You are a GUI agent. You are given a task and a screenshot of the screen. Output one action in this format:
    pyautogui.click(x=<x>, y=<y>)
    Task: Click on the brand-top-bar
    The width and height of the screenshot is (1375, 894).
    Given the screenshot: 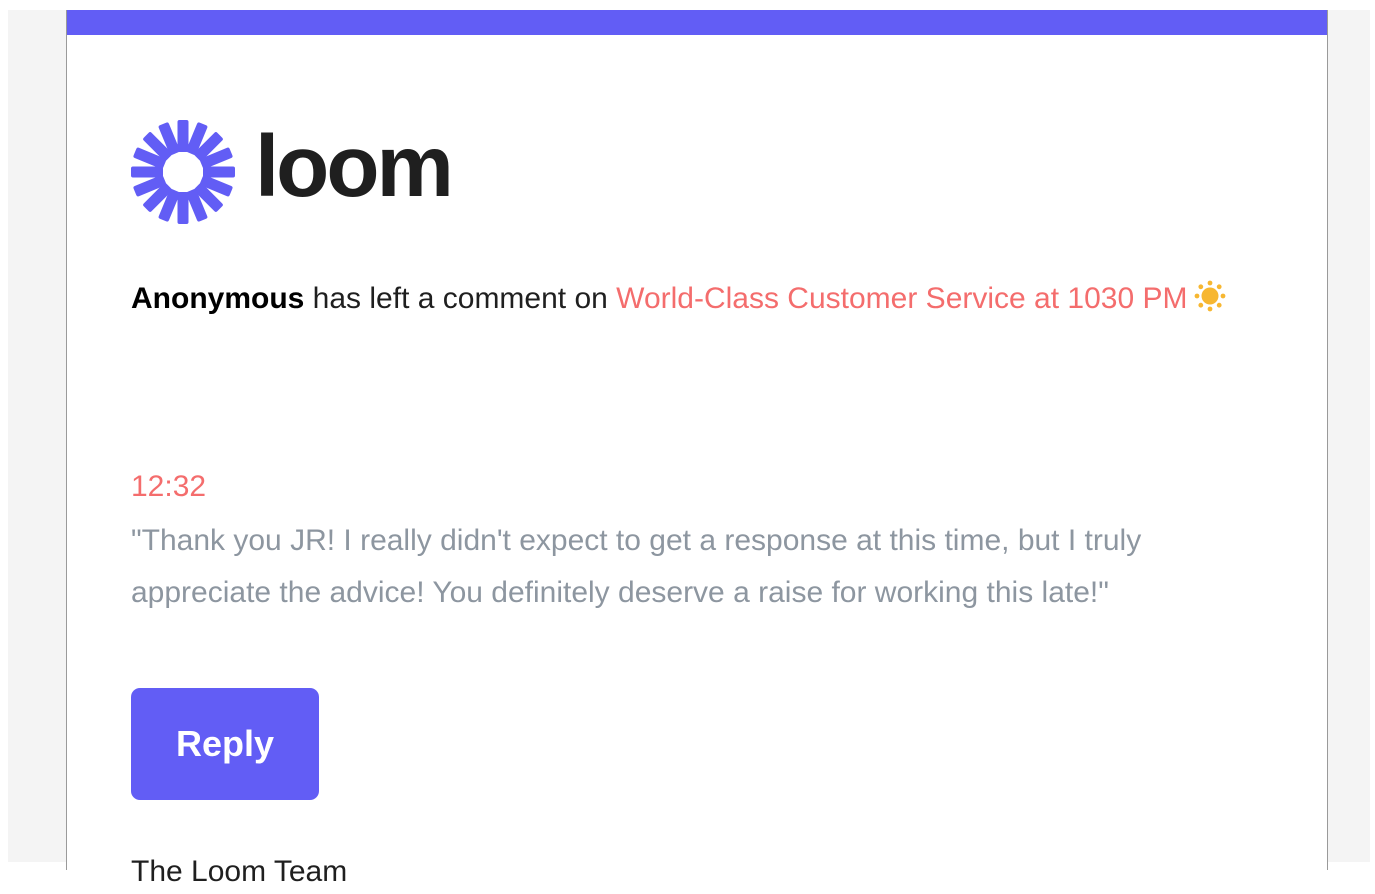 What is the action you would take?
    pyautogui.click(x=697, y=22)
    